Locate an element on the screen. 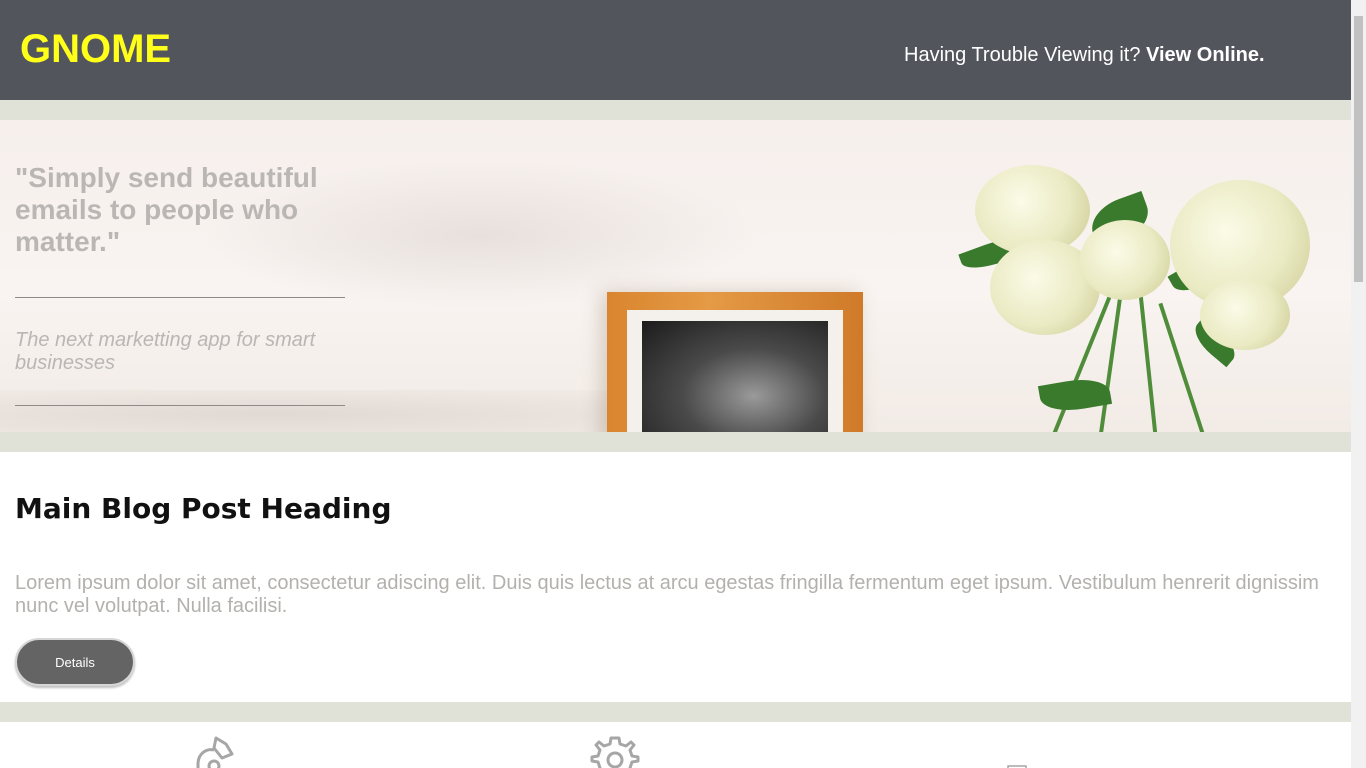 This screenshot has width=1366, height=768. scrollbar-thumb is located at coordinates (1358, 149).